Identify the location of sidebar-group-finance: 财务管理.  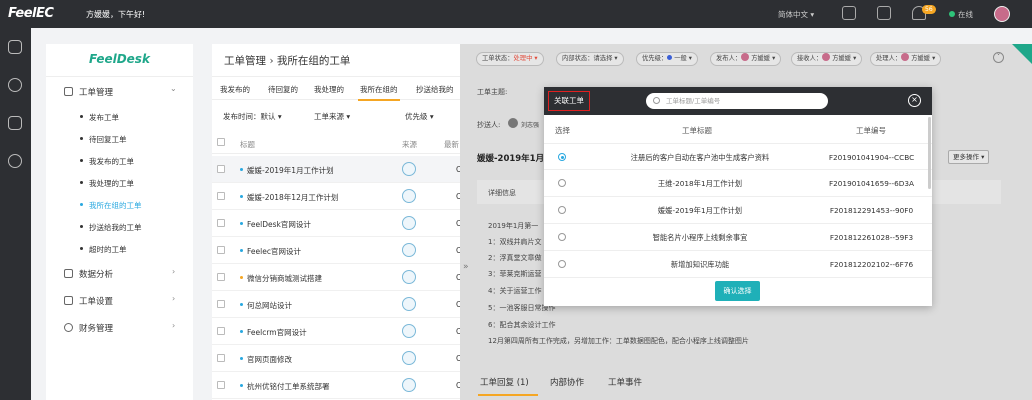
(88, 328).